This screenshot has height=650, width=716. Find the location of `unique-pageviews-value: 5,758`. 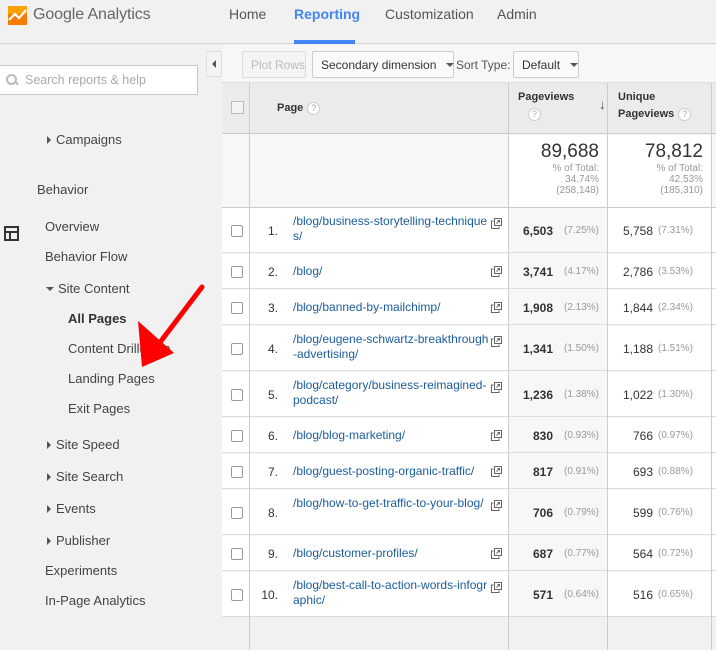

unique-pageviews-value: 5,758 is located at coordinates (637, 230).